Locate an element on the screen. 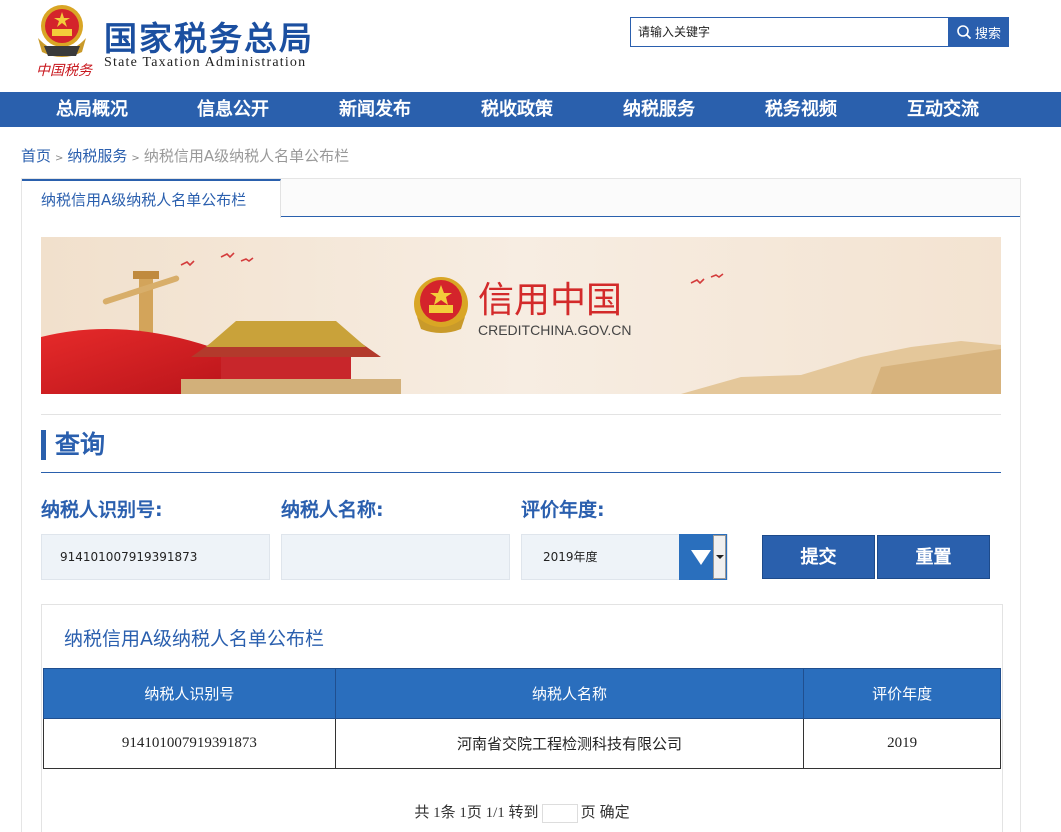 Image resolution: width=1061 pixels, height=832 pixels. column-header-taxid: 纳税人识别号 is located at coordinates (189, 693).